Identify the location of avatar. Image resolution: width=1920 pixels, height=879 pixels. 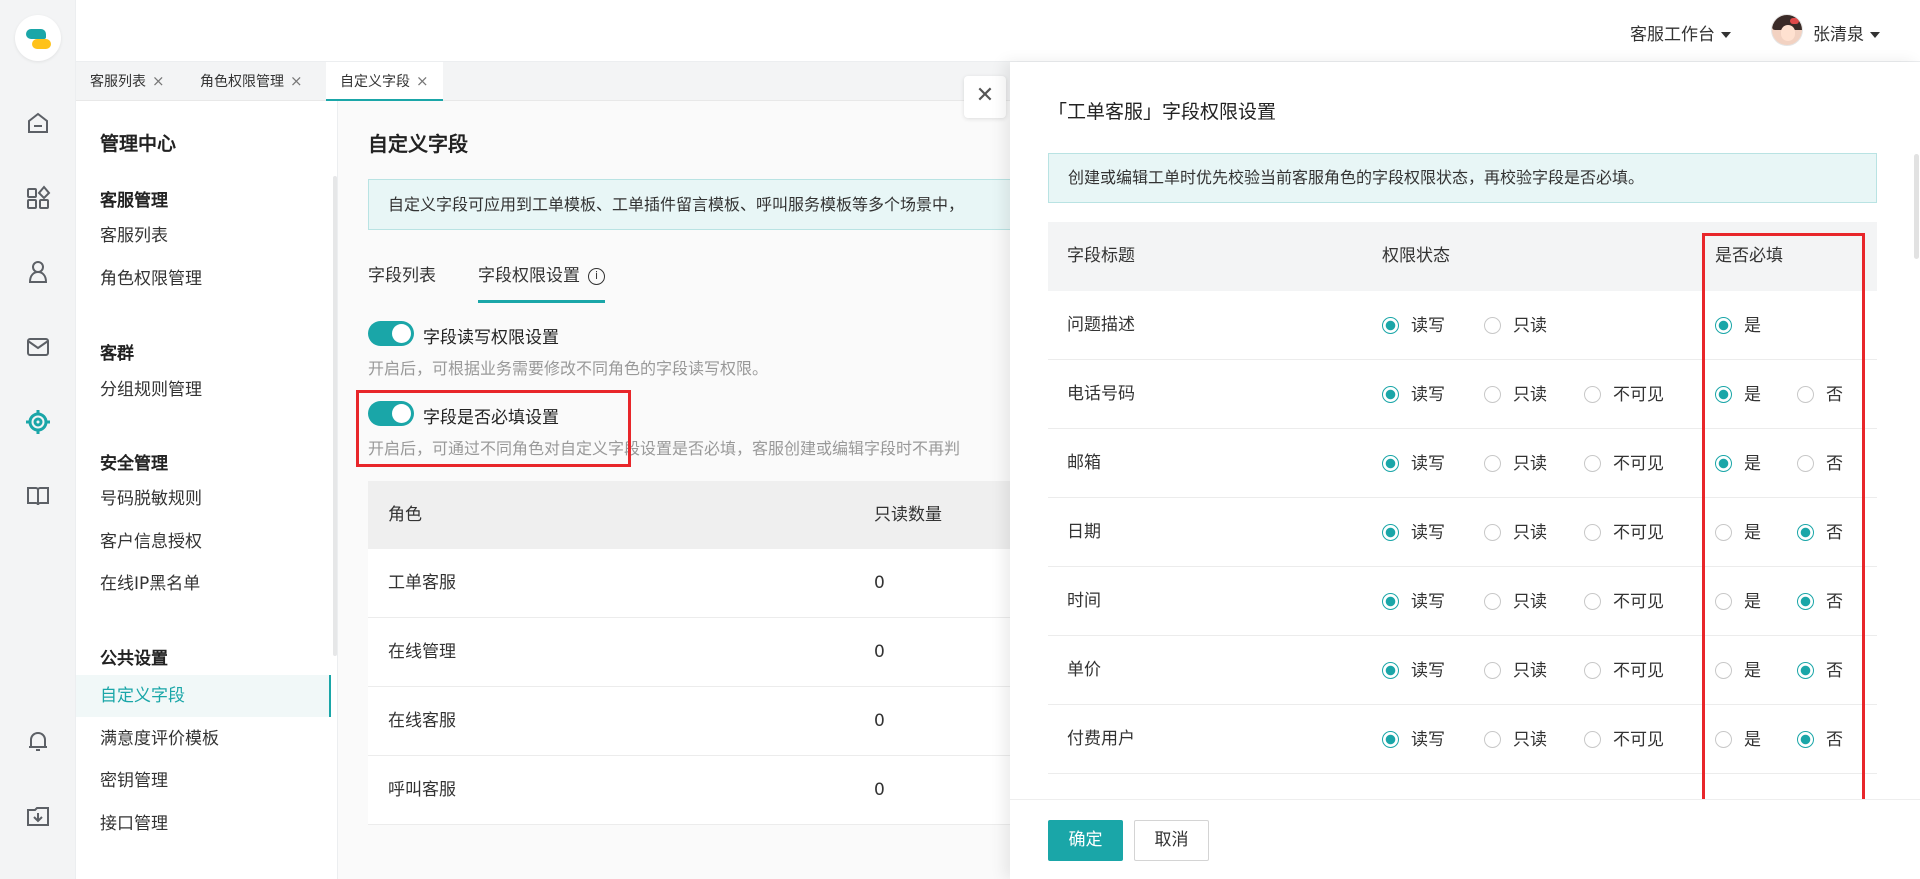
(1787, 30).